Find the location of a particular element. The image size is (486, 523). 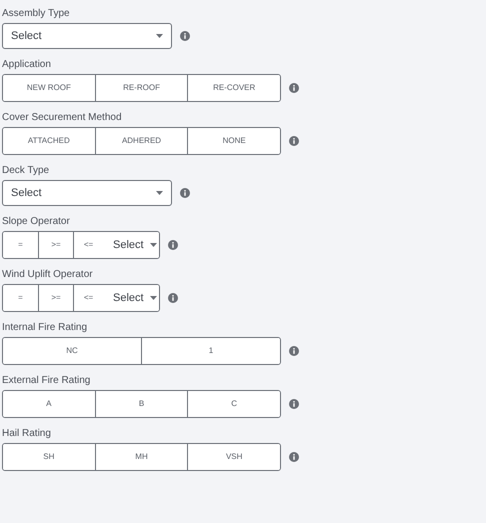

field-label: Cover Securement Method is located at coordinates (62, 118).